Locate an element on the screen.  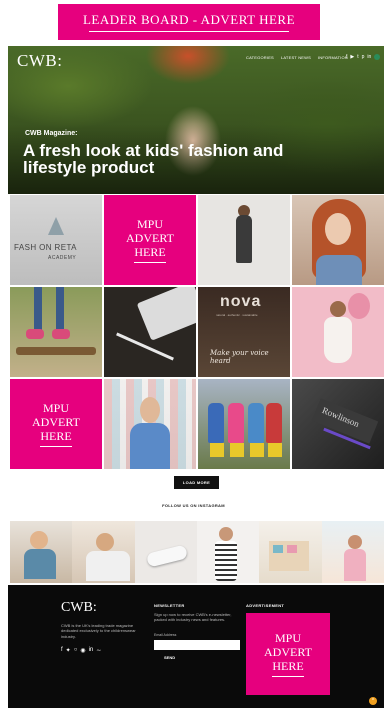
article-tile-fashion-retail: FASH ON RETA ACADEMY is located at coordinates (56, 240).